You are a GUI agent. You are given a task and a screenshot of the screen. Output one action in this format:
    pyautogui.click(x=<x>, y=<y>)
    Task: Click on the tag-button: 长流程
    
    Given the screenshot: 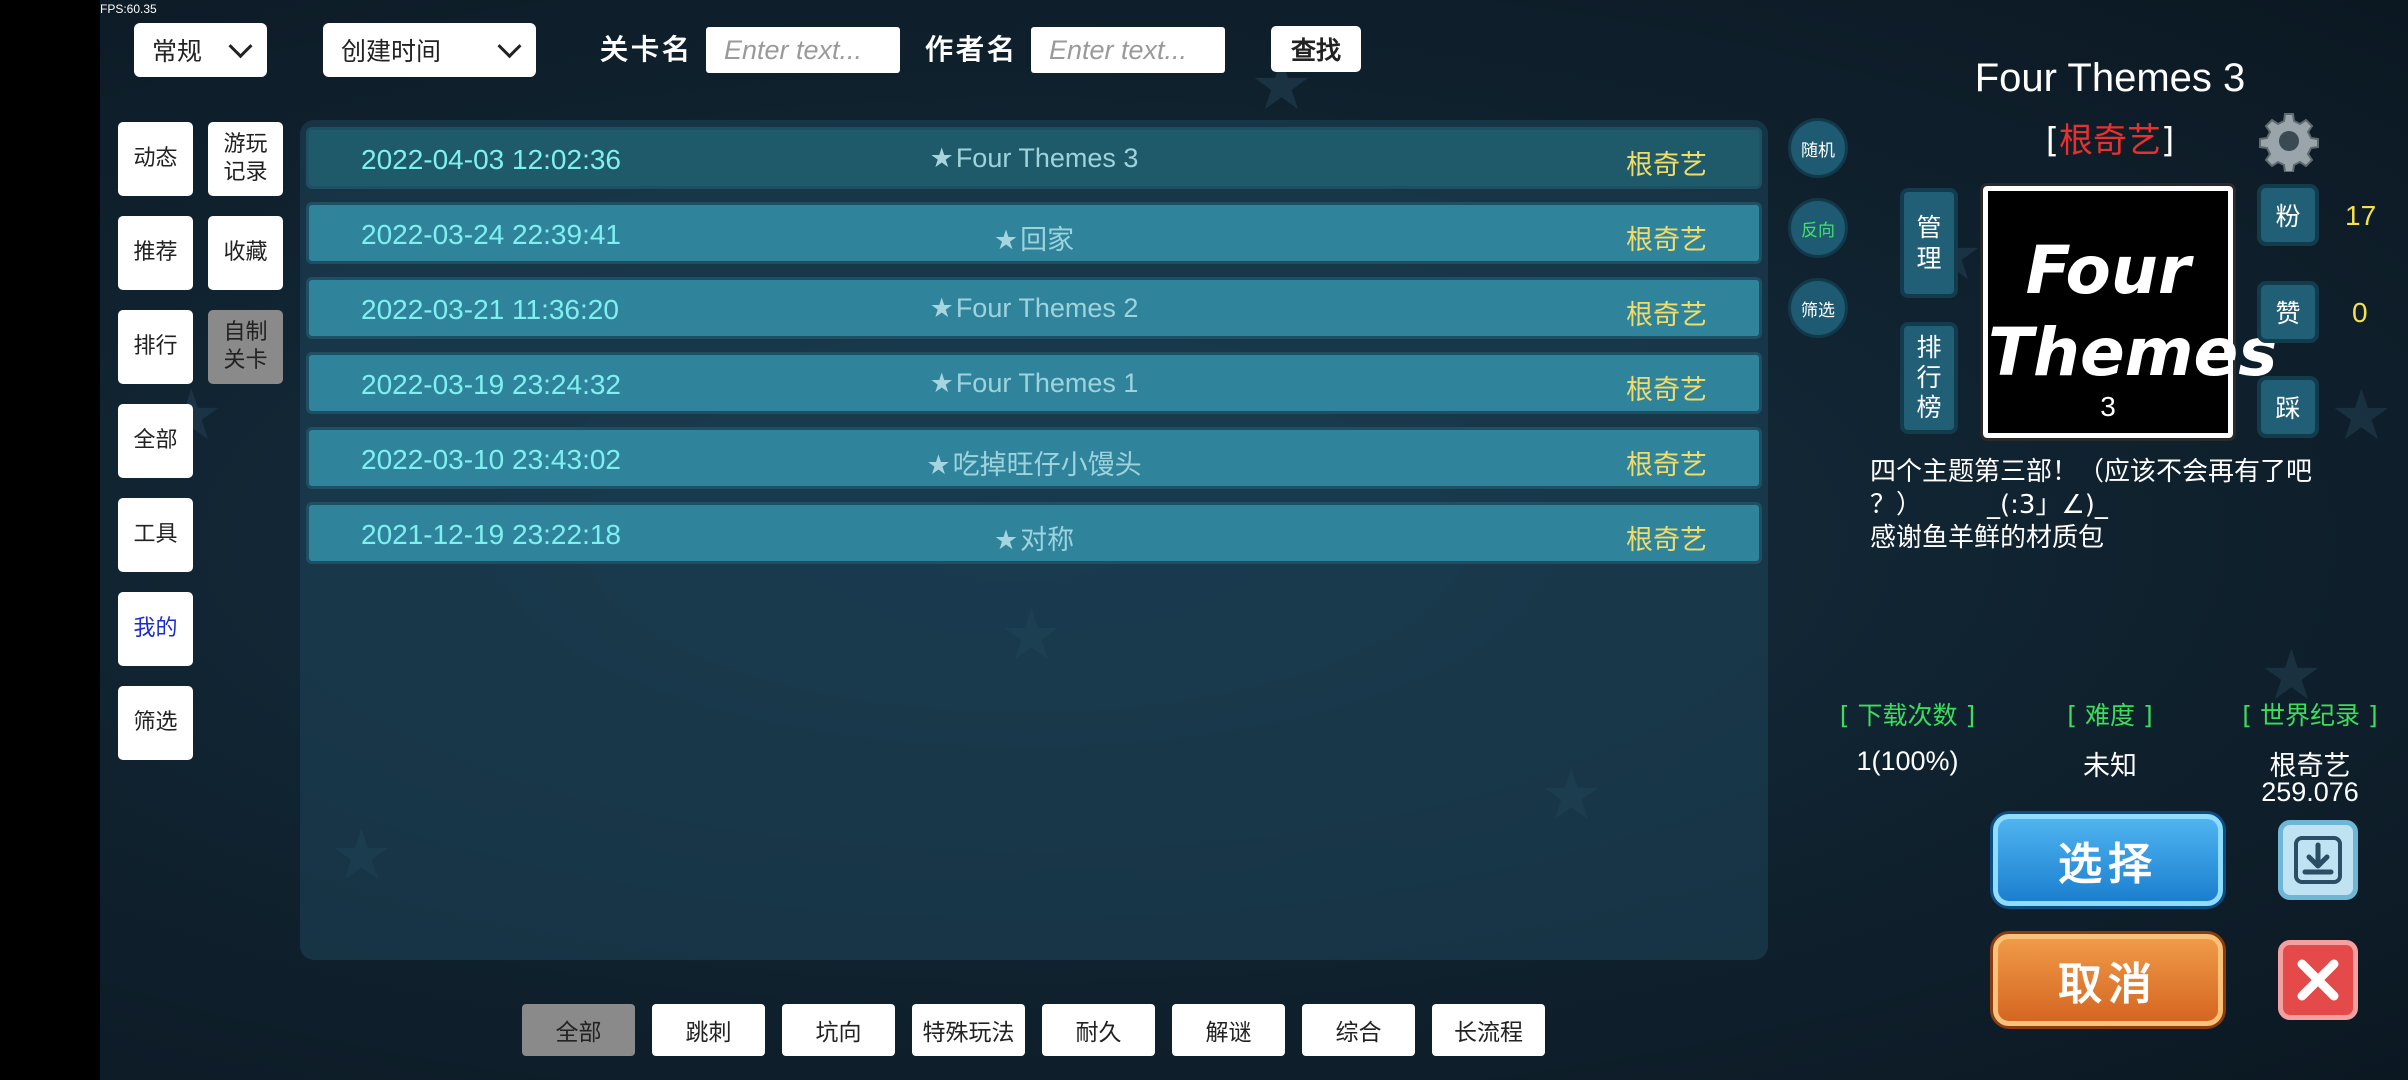 What is the action you would take?
    pyautogui.click(x=1488, y=1030)
    